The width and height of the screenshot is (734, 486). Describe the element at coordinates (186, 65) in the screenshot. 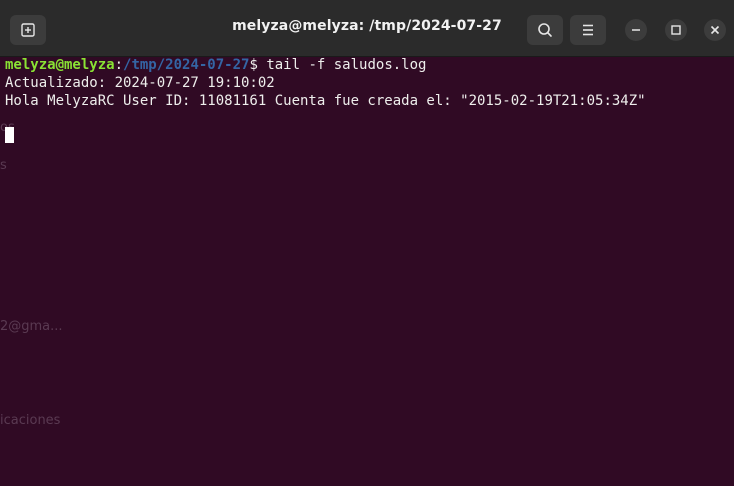

I see `prompt-path: /tmp/2024-07-27` at that location.